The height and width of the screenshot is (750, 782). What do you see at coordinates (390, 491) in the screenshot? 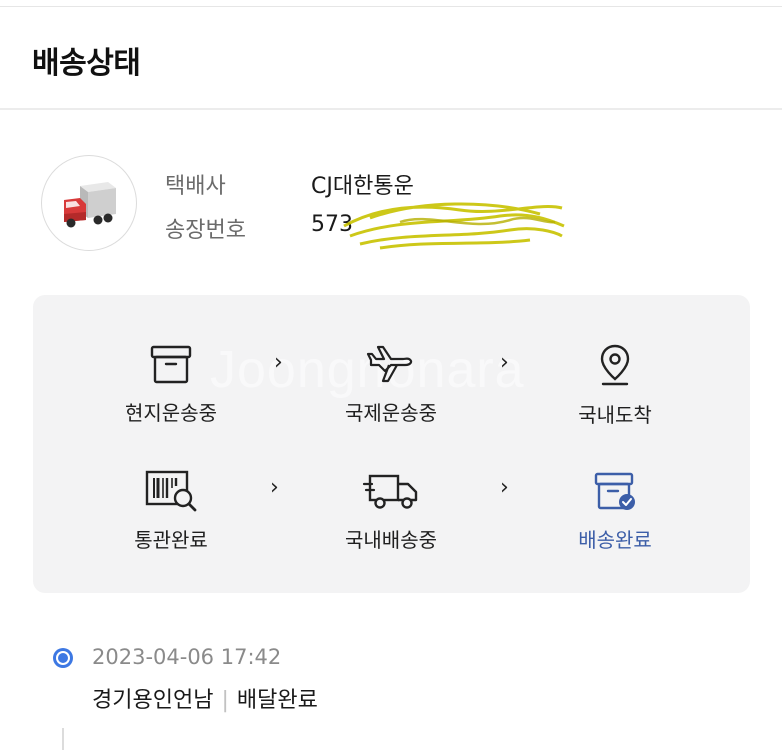
I see `truck-icon` at bounding box center [390, 491].